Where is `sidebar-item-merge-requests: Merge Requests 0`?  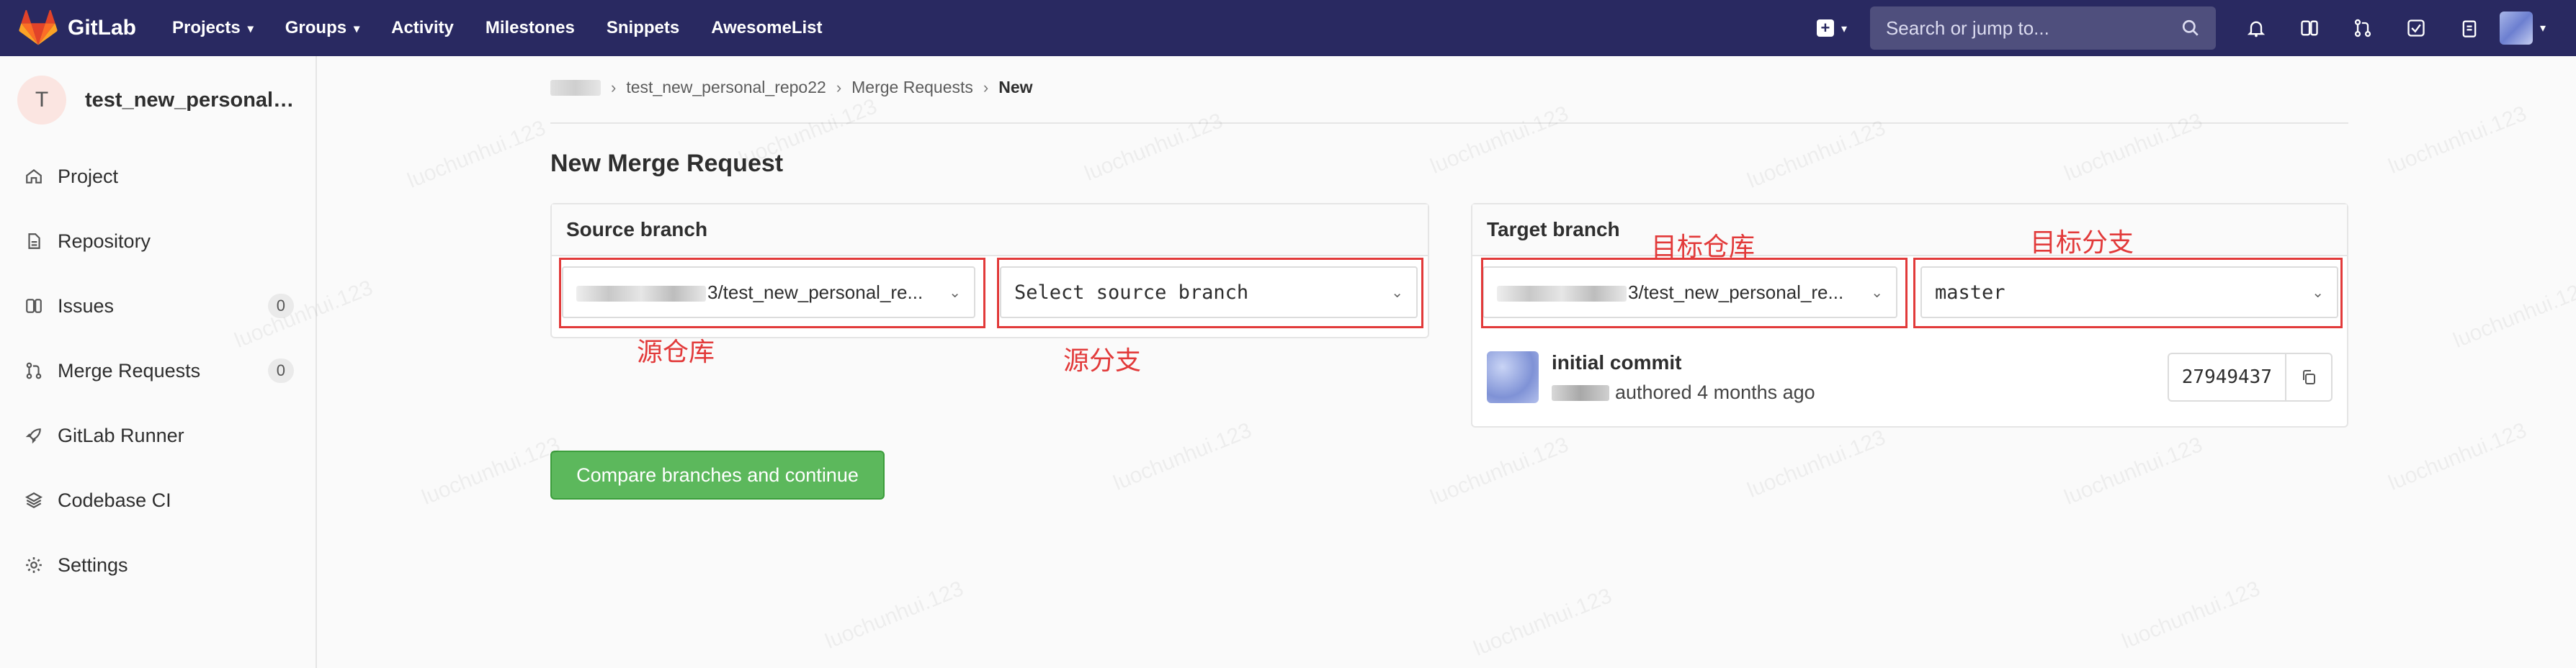 sidebar-item-merge-requests: Merge Requests 0 is located at coordinates (158, 371).